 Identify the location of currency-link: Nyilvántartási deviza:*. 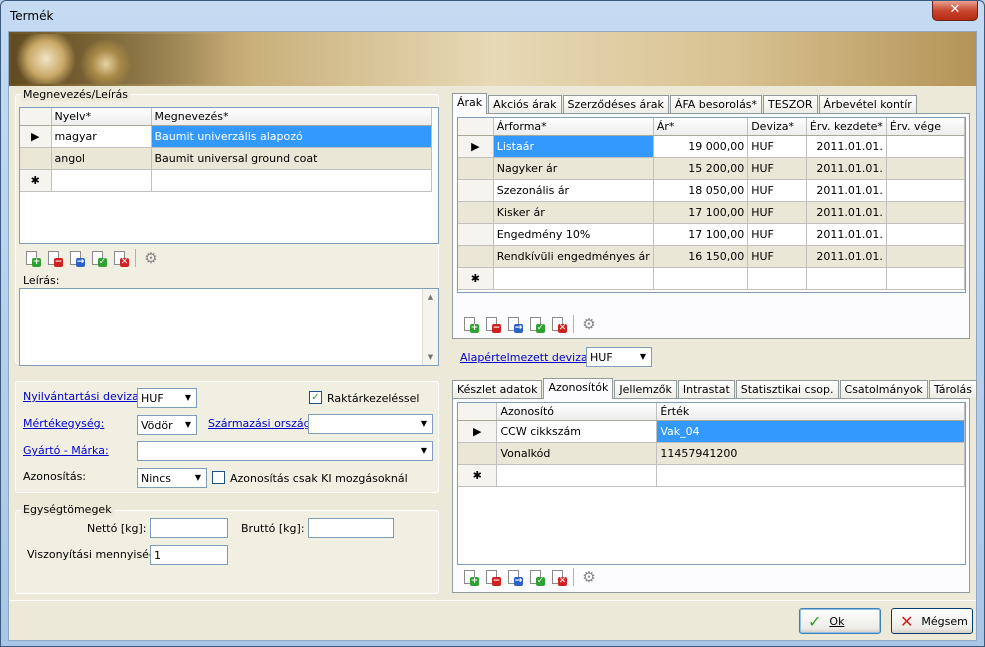
(85, 396).